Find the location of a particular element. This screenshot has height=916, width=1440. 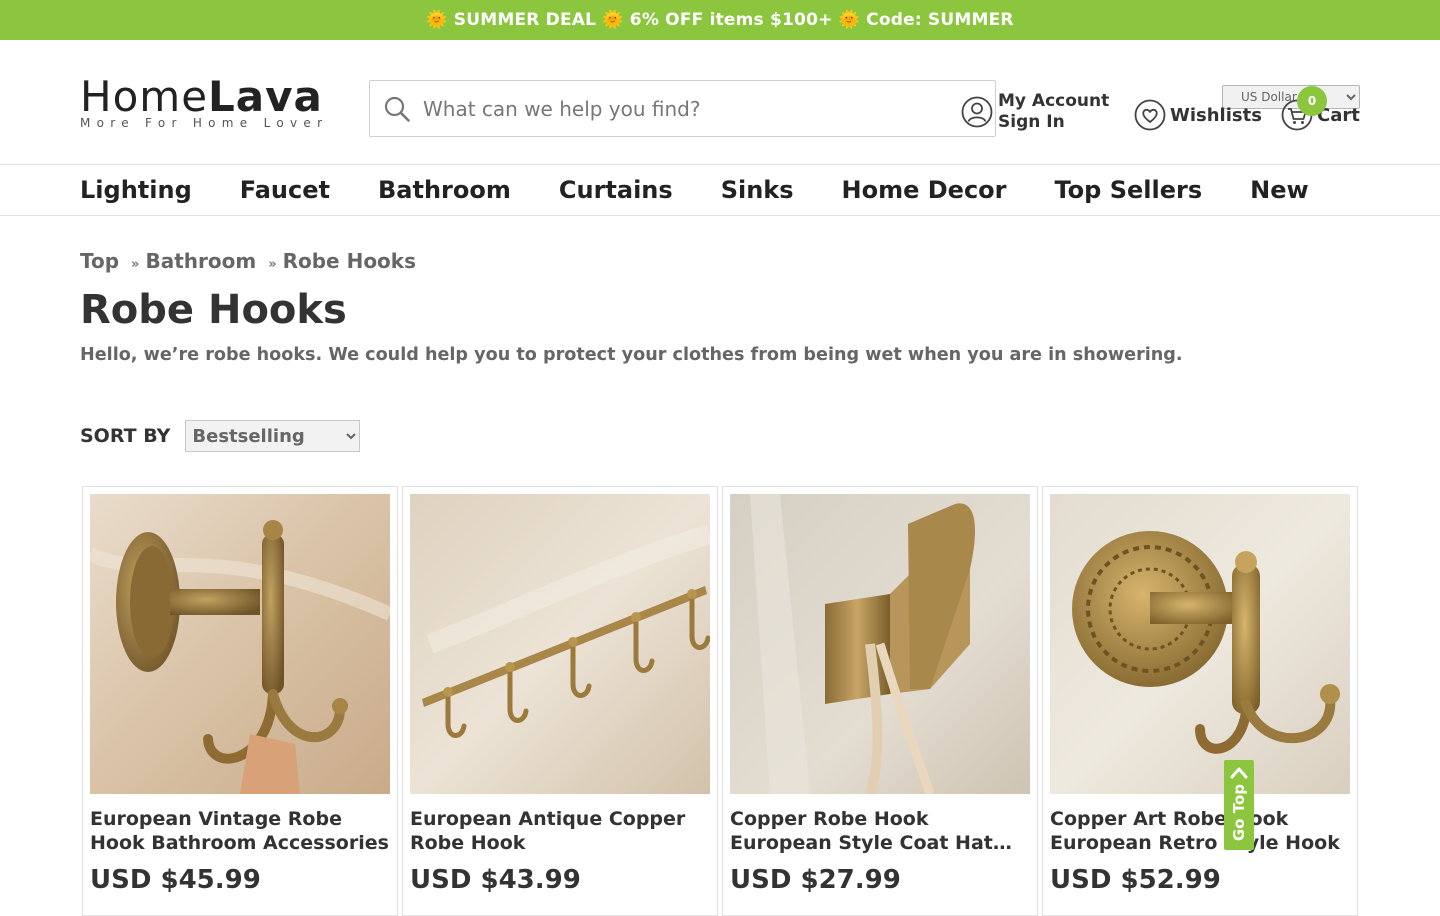

sign-in-link: Sign In is located at coordinates (1053, 122).